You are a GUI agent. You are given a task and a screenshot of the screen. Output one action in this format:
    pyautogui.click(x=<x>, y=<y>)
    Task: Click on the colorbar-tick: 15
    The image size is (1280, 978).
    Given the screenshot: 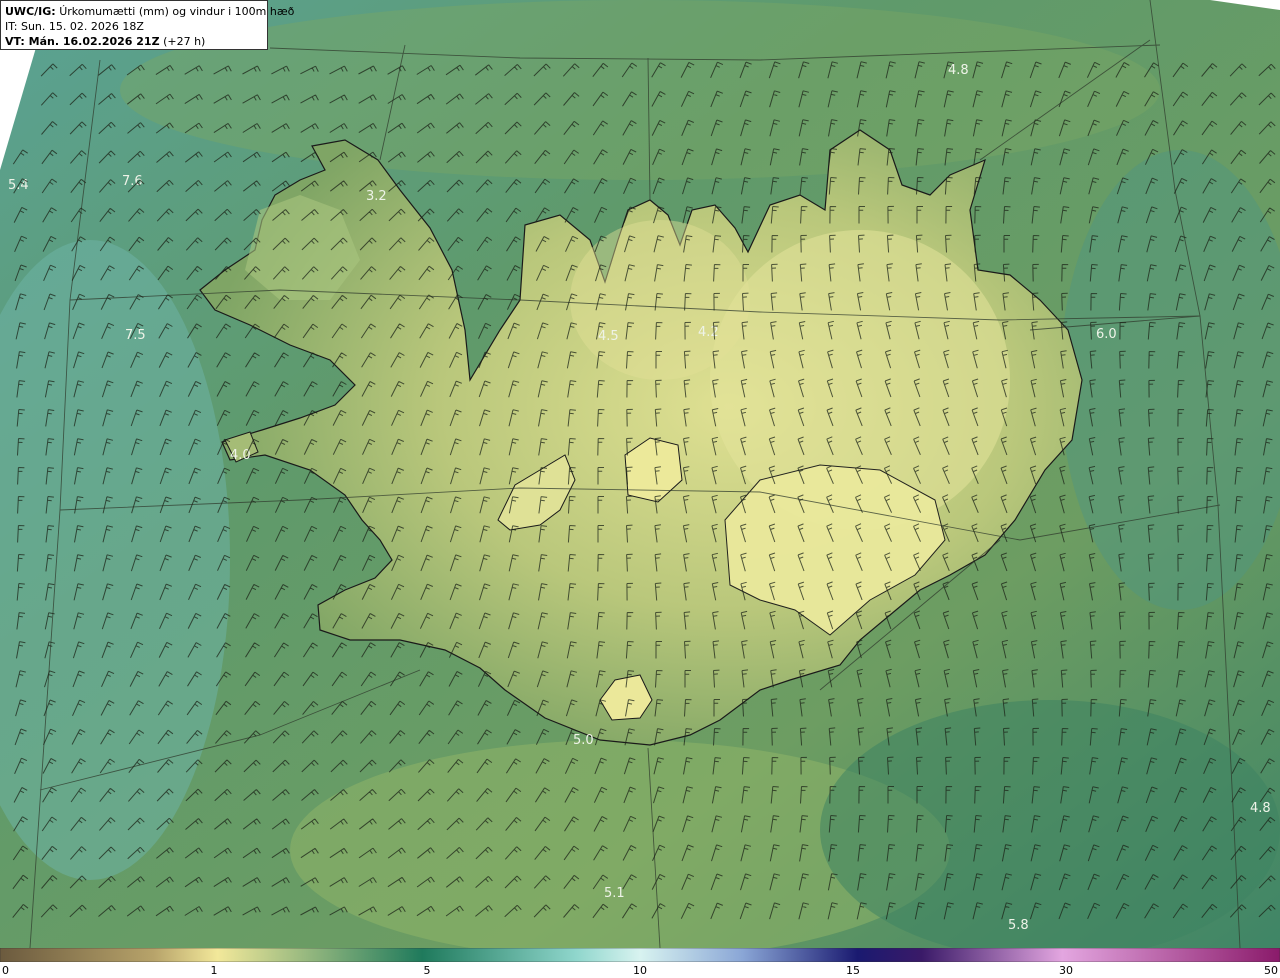 What is the action you would take?
    pyautogui.click(x=853, y=970)
    